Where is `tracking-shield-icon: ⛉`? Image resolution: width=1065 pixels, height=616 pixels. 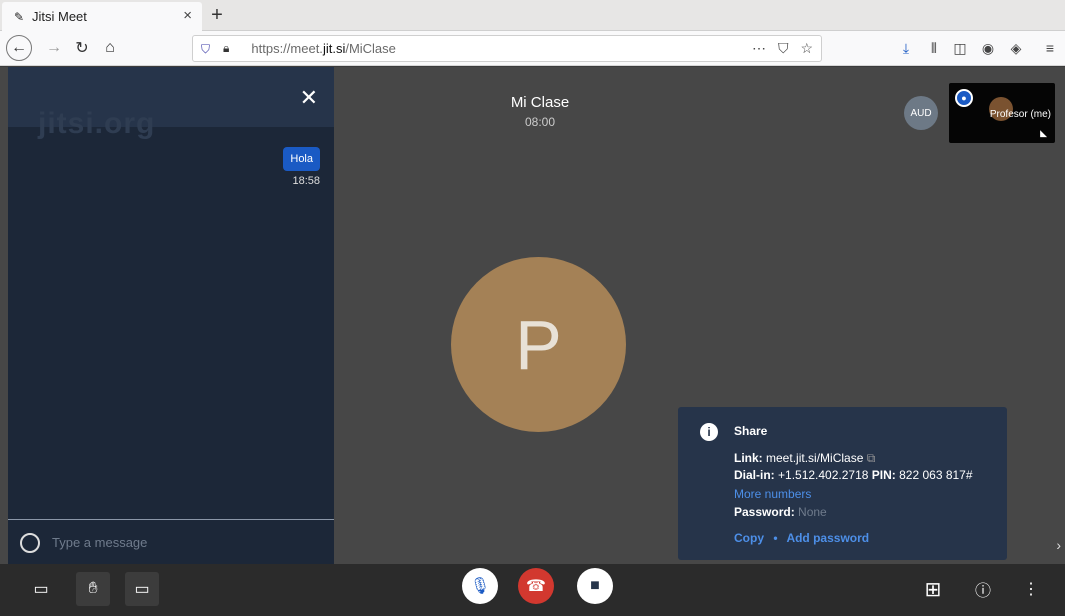
tracking-shield-icon: ⛉ is located at coordinates (208, 49).